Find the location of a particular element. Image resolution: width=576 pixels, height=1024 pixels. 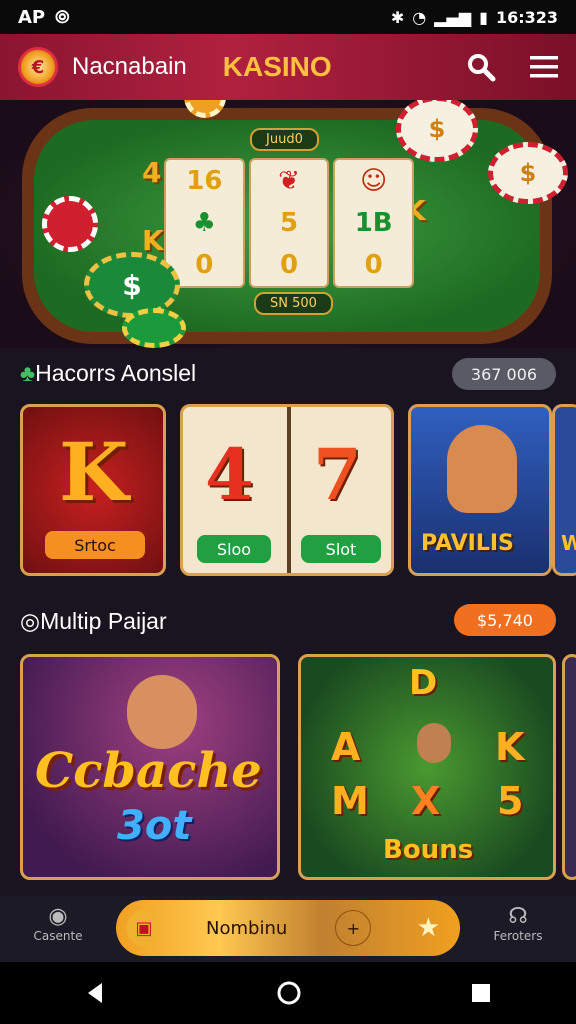

recents-icon is located at coordinates (481, 993).